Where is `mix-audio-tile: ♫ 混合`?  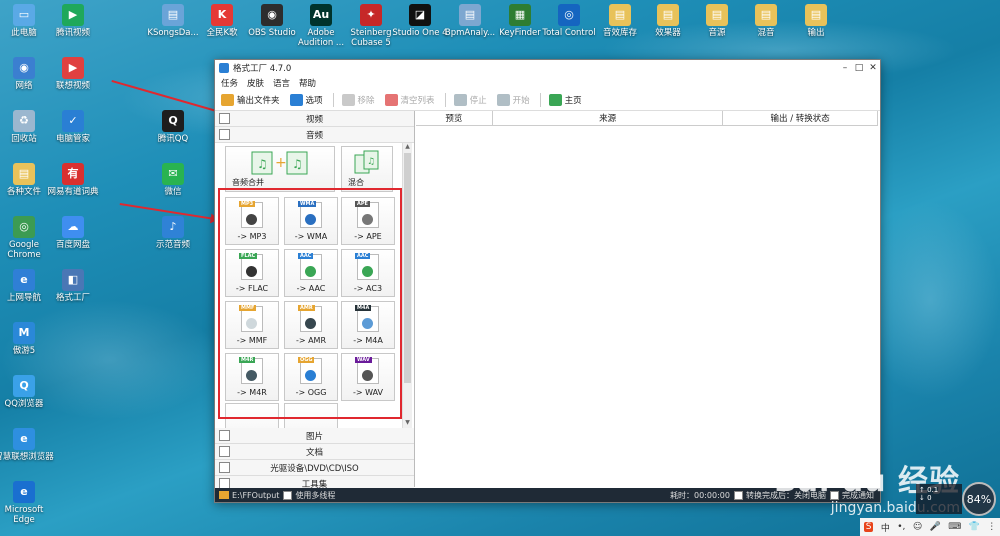
mix-audio-tile: ♫ 混合 is located at coordinates (367, 169).